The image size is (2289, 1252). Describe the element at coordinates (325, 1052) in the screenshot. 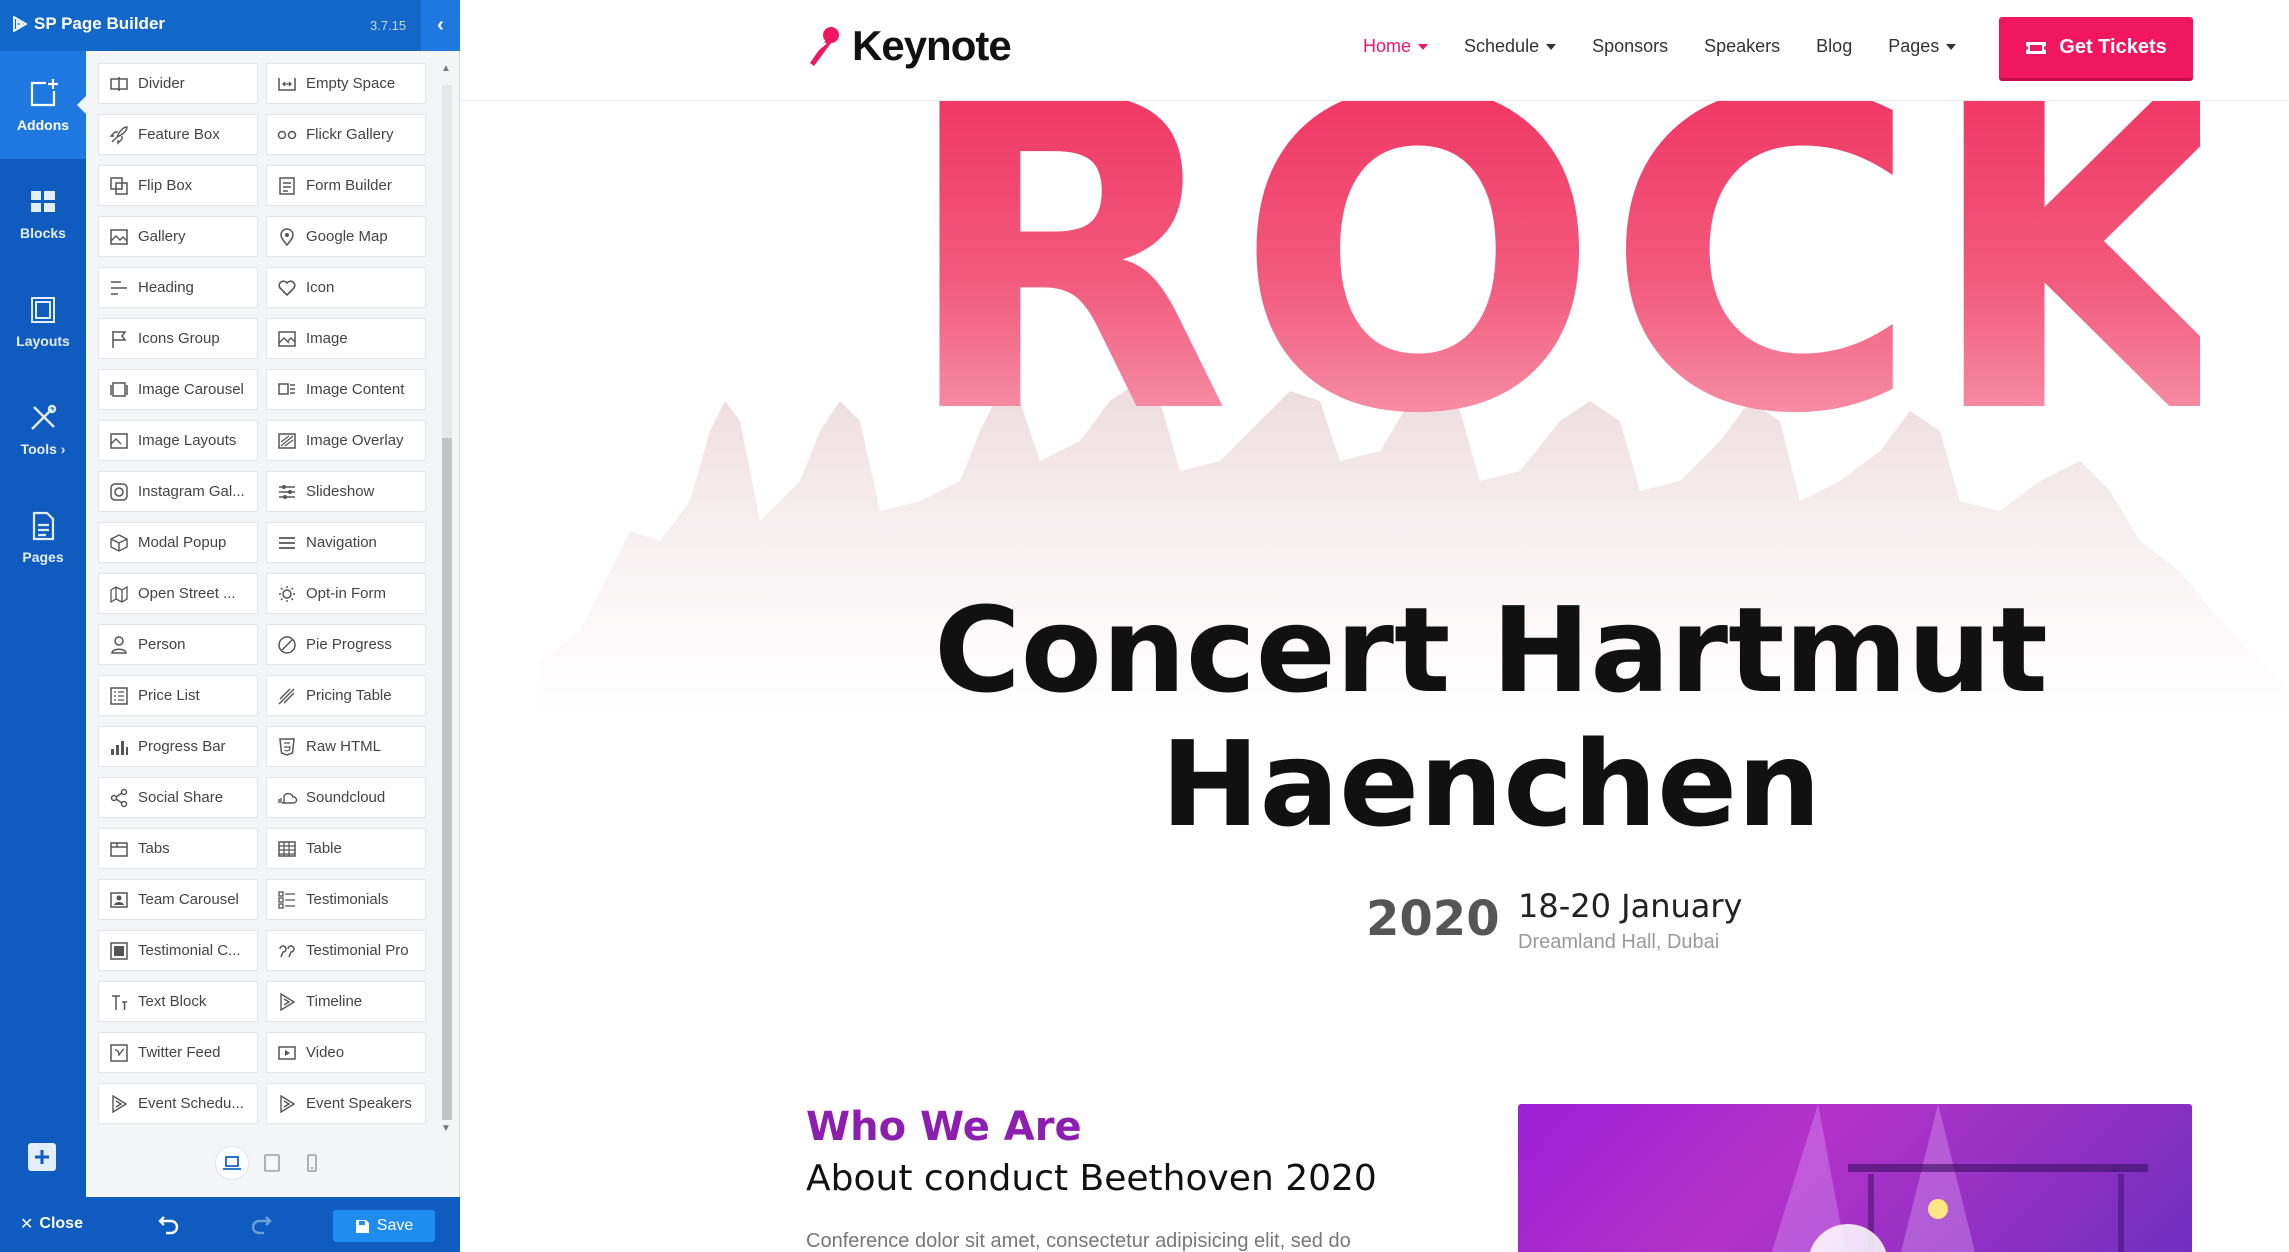

I see `addon-label: Video` at that location.